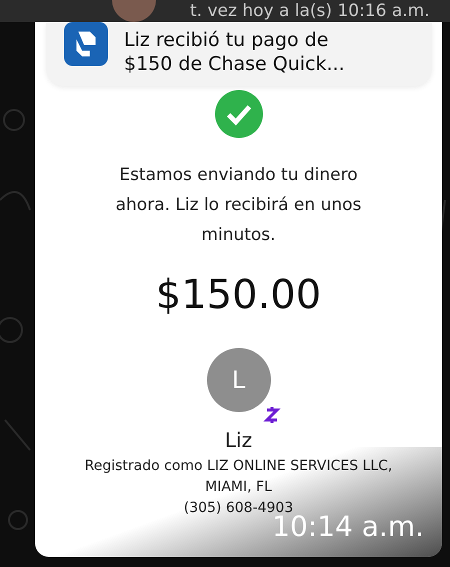  Describe the element at coordinates (227, 40) in the screenshot. I see `notification-text: Liz recibió tu pago de` at that location.